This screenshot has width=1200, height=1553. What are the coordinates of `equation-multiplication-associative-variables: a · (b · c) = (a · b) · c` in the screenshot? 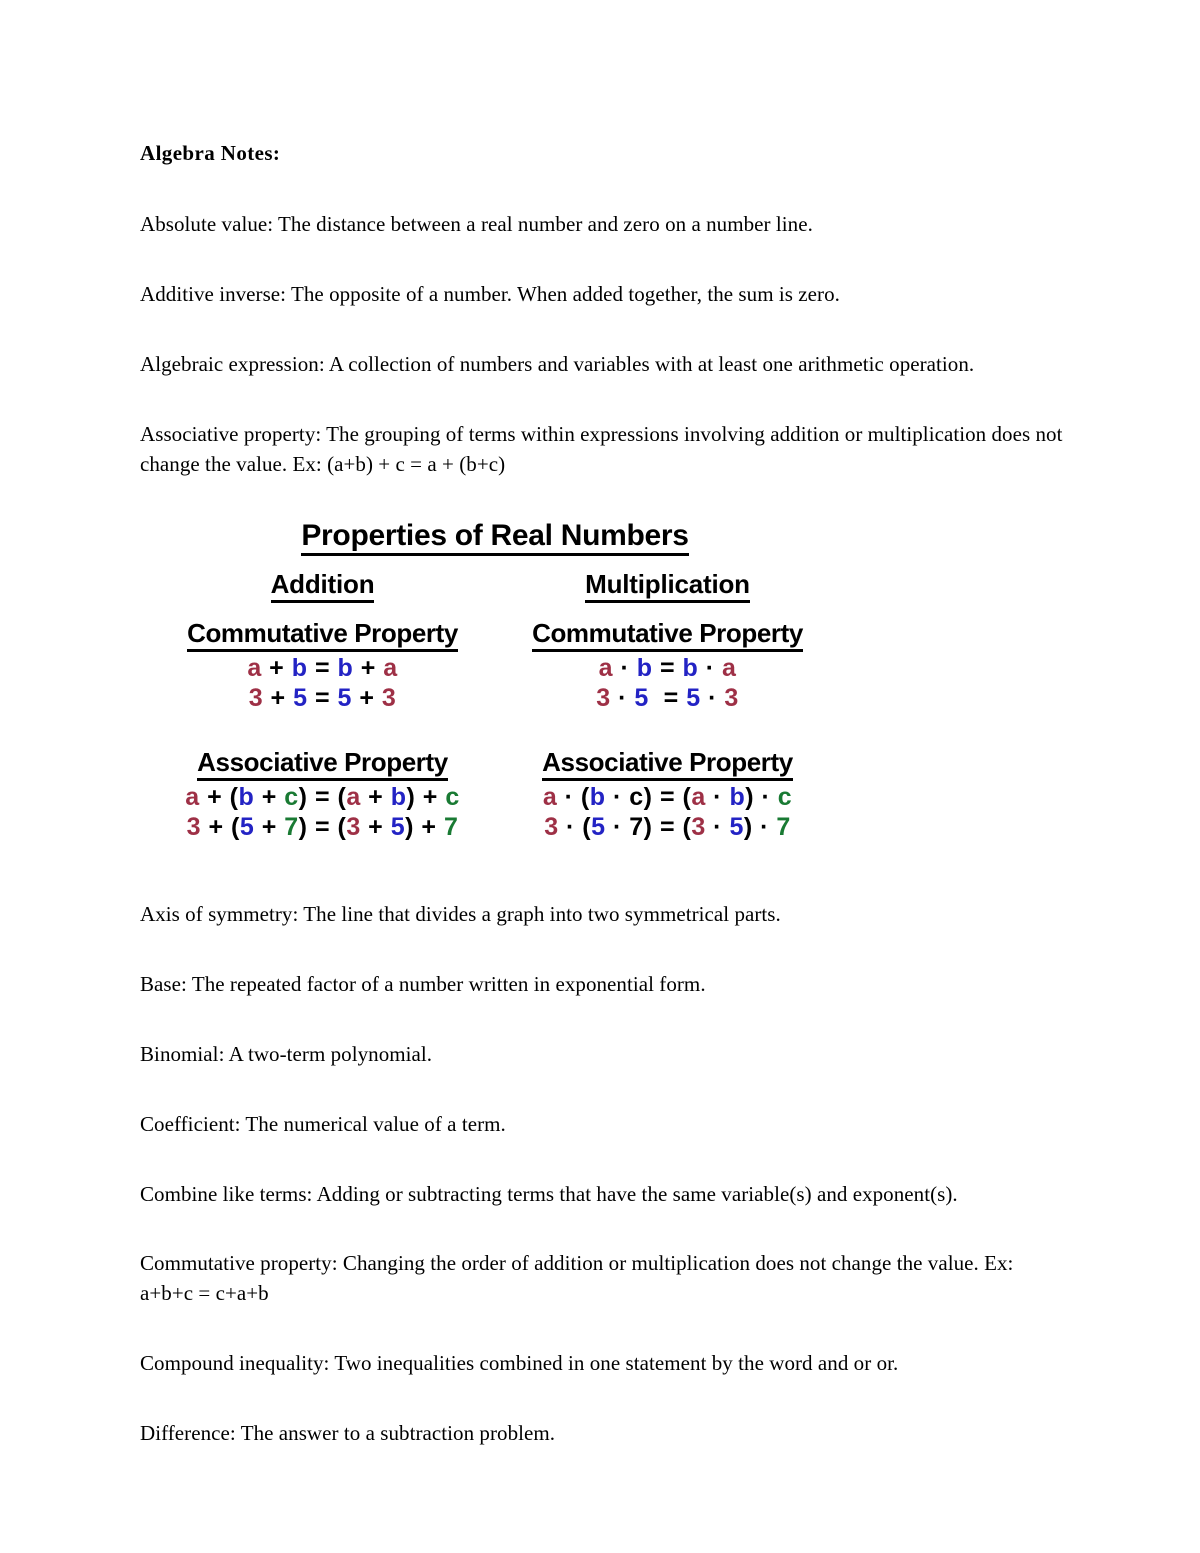 It's located at (667, 797).